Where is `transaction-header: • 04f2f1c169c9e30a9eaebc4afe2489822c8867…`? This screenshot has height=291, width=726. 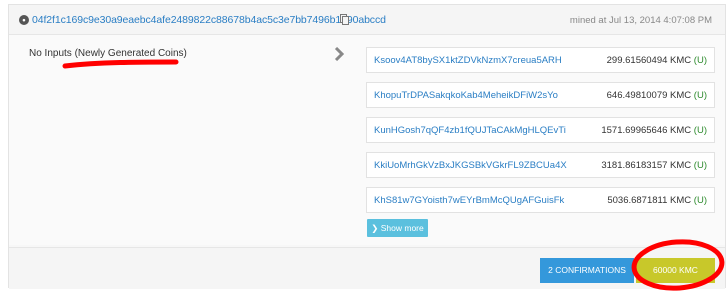
transaction-header: • 04f2f1c169c9e30a9eaebc4afe2489822c8867… is located at coordinates (367, 20).